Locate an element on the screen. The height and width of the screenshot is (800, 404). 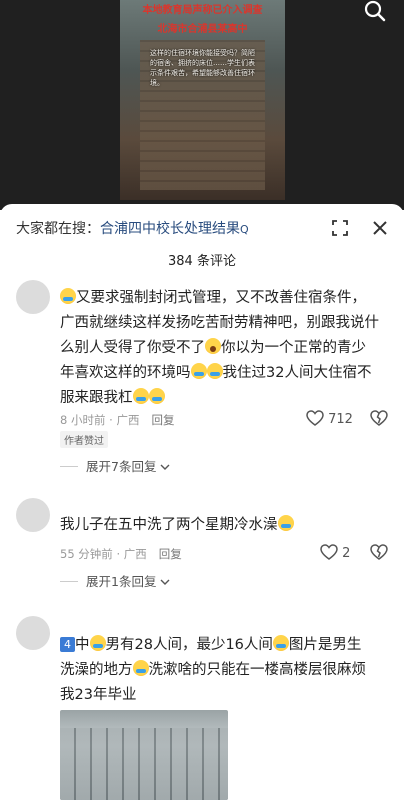
video-headline-1: 本地教育局声称已介入调查 is located at coordinates (202, 10).